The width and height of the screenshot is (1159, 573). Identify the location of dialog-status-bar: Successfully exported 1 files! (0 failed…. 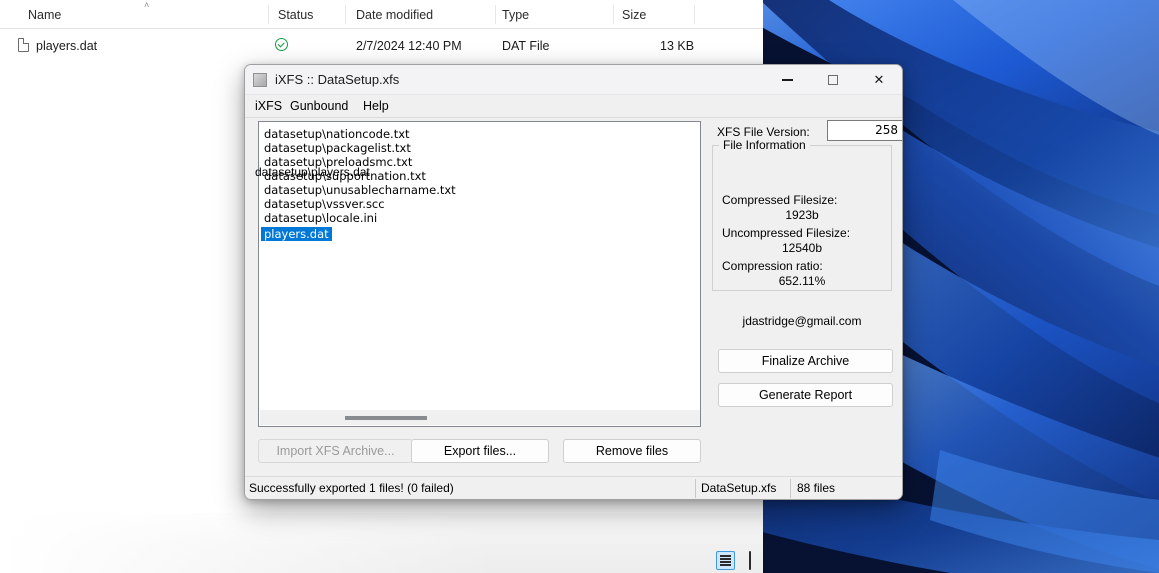
(573, 487).